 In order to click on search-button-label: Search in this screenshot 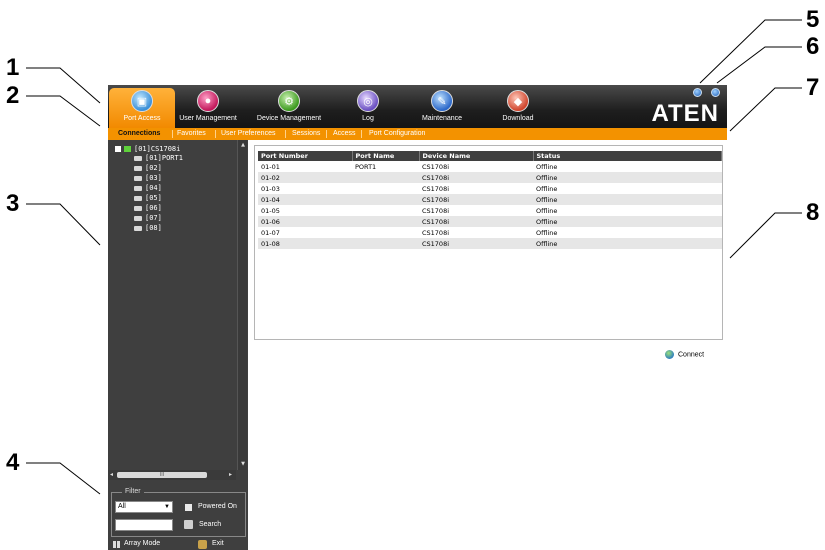, I will do `click(210, 524)`.